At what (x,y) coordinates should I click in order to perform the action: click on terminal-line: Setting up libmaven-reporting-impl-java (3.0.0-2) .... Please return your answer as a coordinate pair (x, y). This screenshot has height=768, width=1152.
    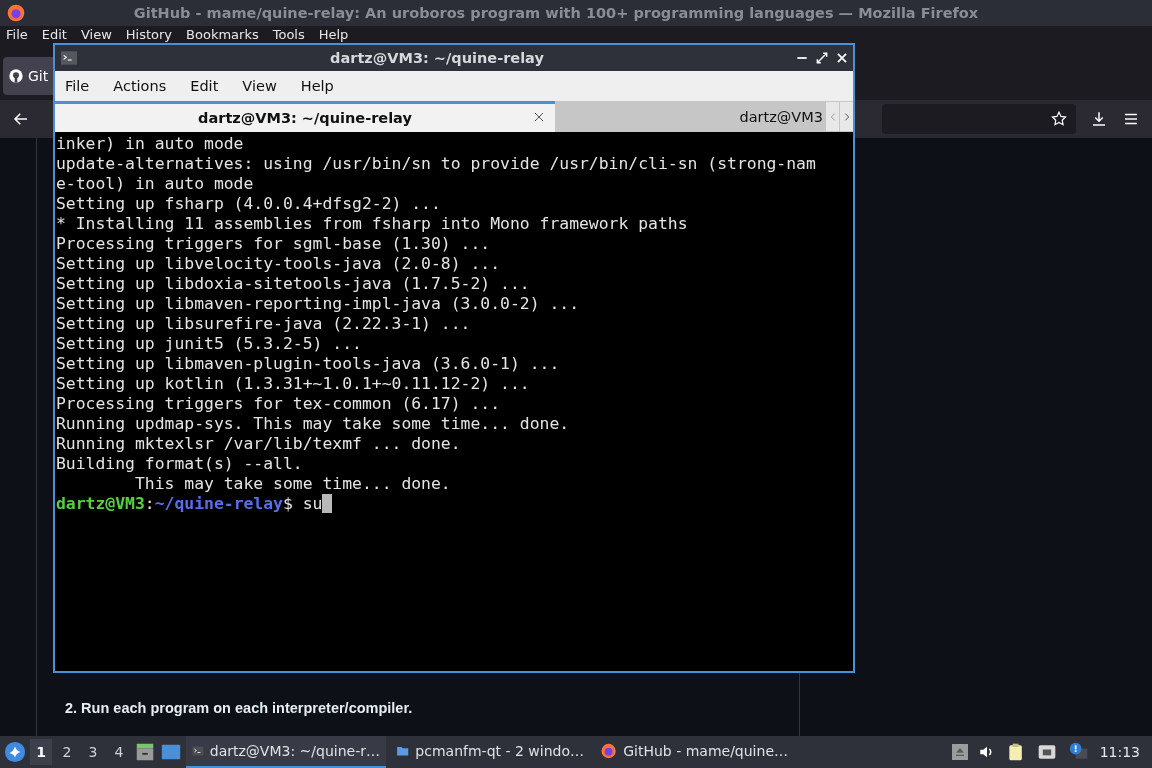
    Looking at the image, I should click on (318, 304).